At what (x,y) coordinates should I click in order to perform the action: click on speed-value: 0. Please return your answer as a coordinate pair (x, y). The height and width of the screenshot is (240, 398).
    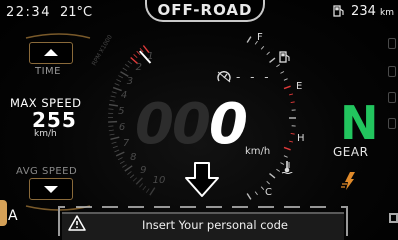
    Looking at the image, I should click on (228, 124).